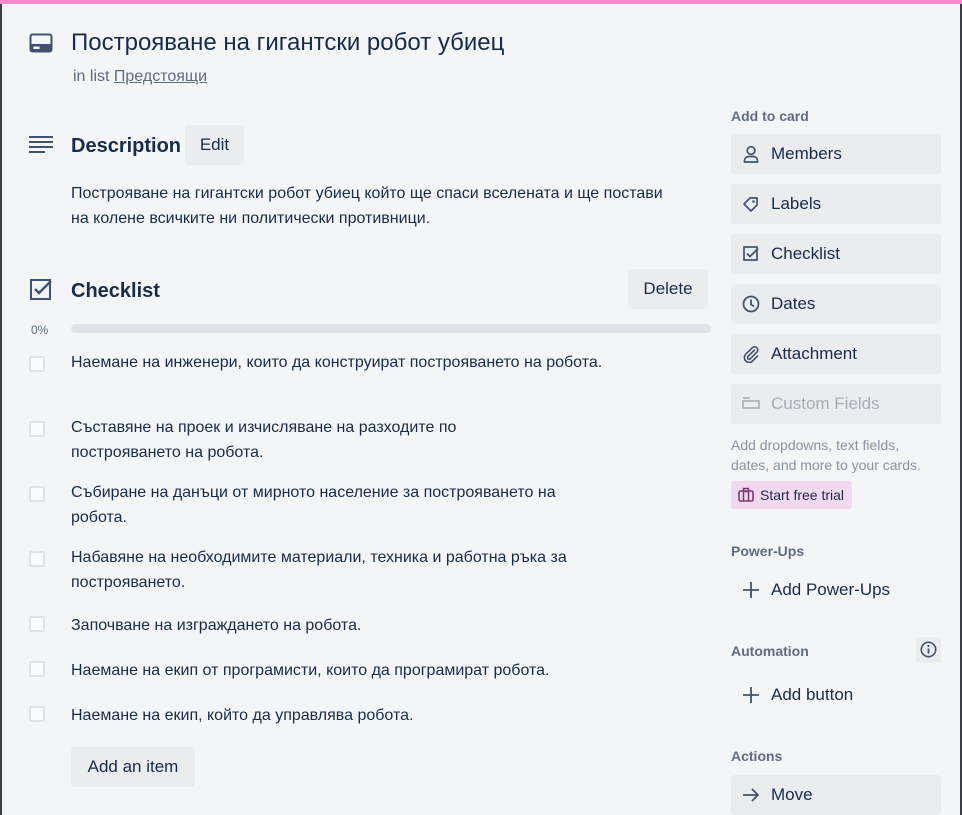 This screenshot has height=815, width=962. Describe the element at coordinates (768, 551) in the screenshot. I see `powerups-heading: Power-Ups` at that location.